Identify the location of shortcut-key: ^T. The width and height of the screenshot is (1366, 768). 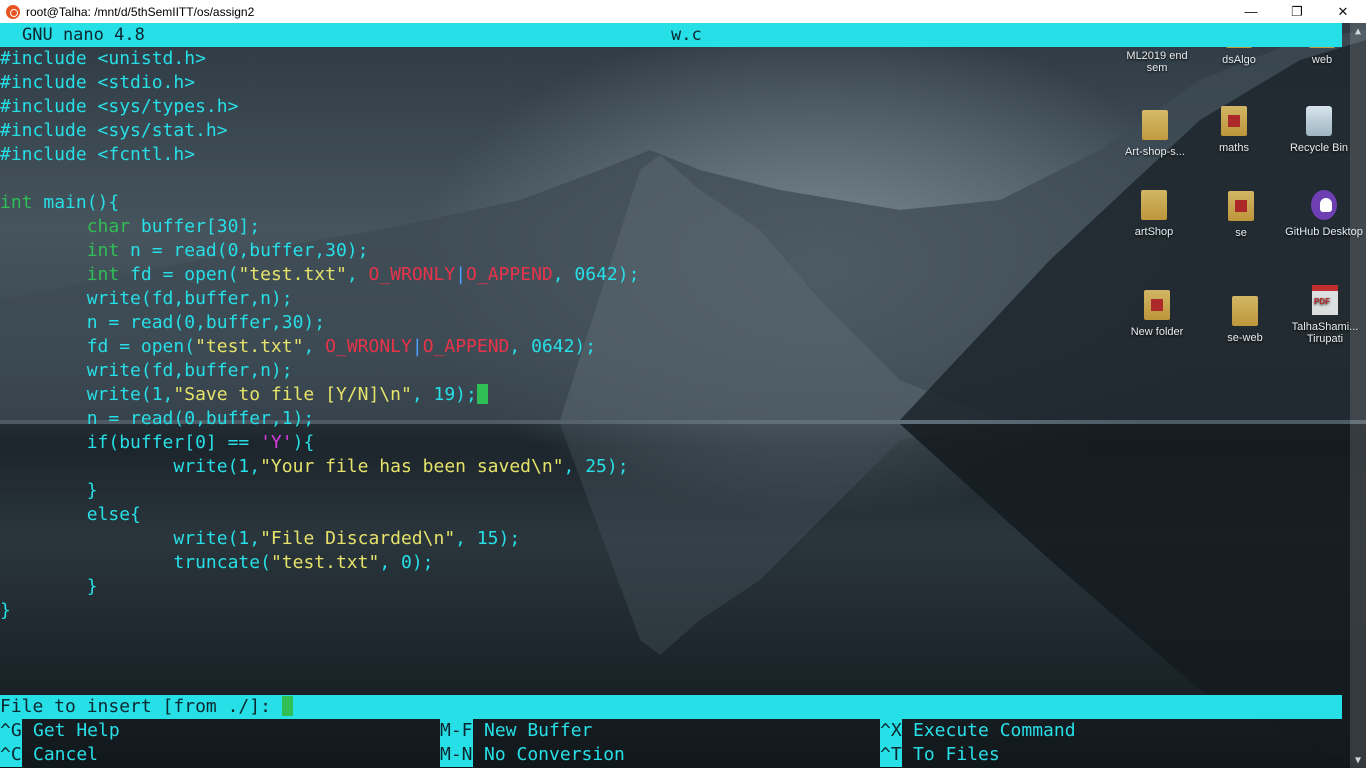
(891, 755).